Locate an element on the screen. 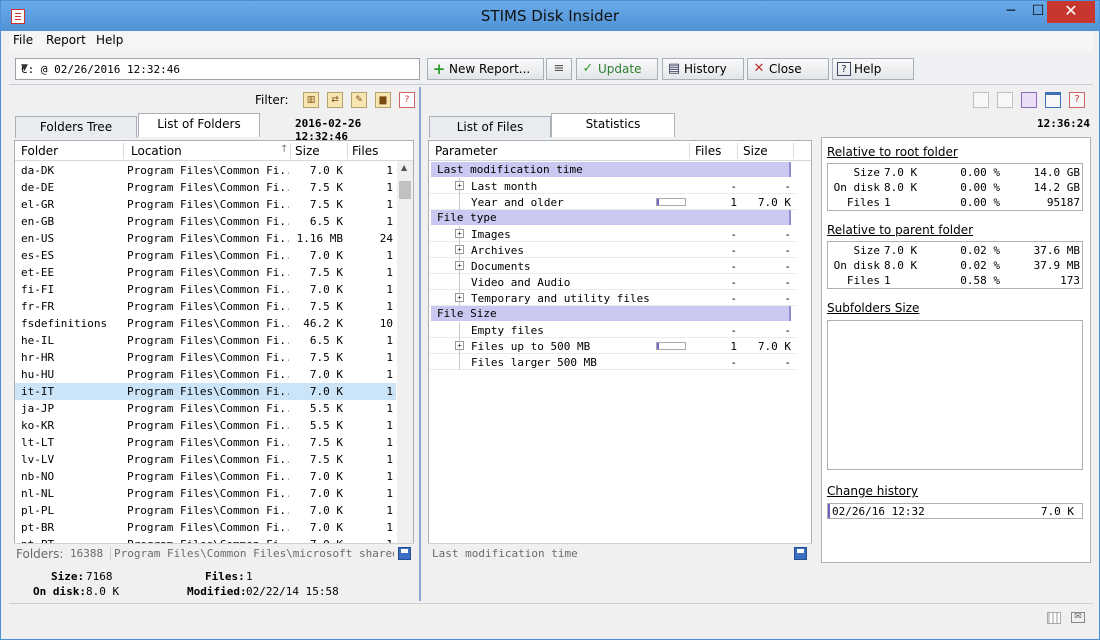  folder-name: pl-PL is located at coordinates (38, 510).